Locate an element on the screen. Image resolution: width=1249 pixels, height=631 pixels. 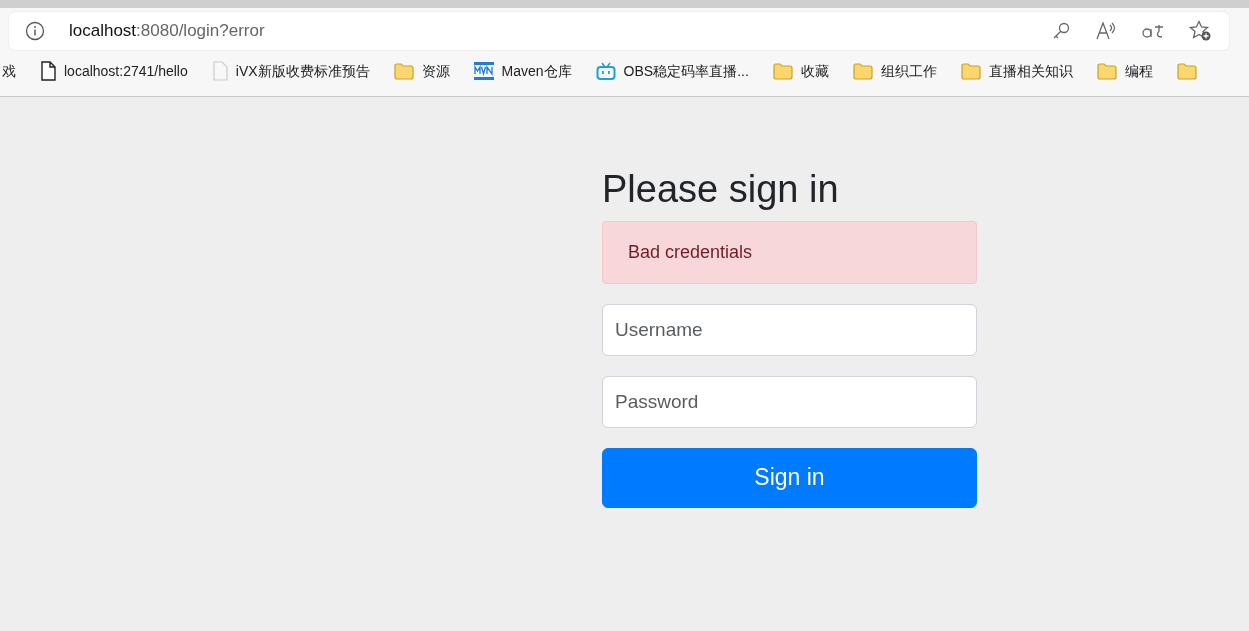
error-alert: Bad credentials is located at coordinates (789, 252).